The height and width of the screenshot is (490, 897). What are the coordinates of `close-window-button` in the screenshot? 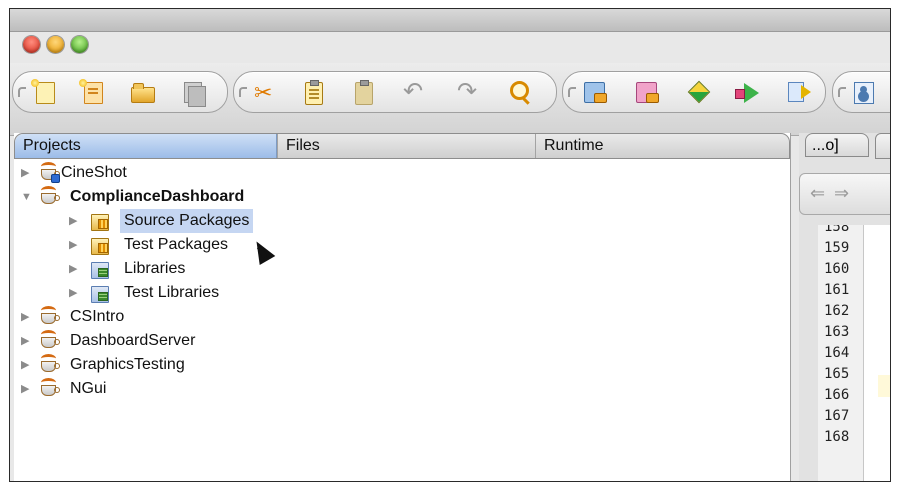 It's located at (31, 44).